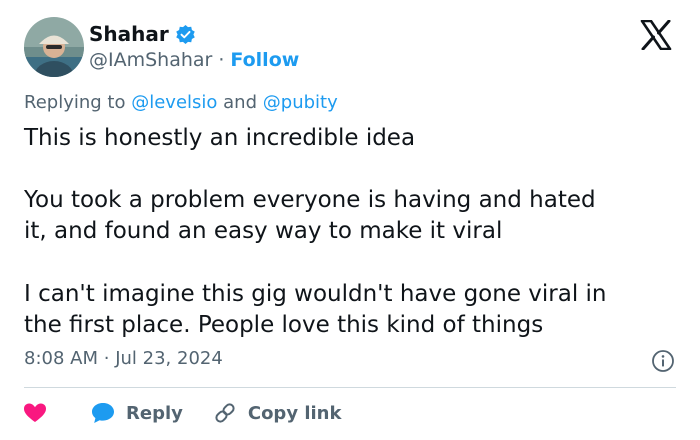  What do you see at coordinates (225, 413) in the screenshot?
I see `link-icon` at bounding box center [225, 413].